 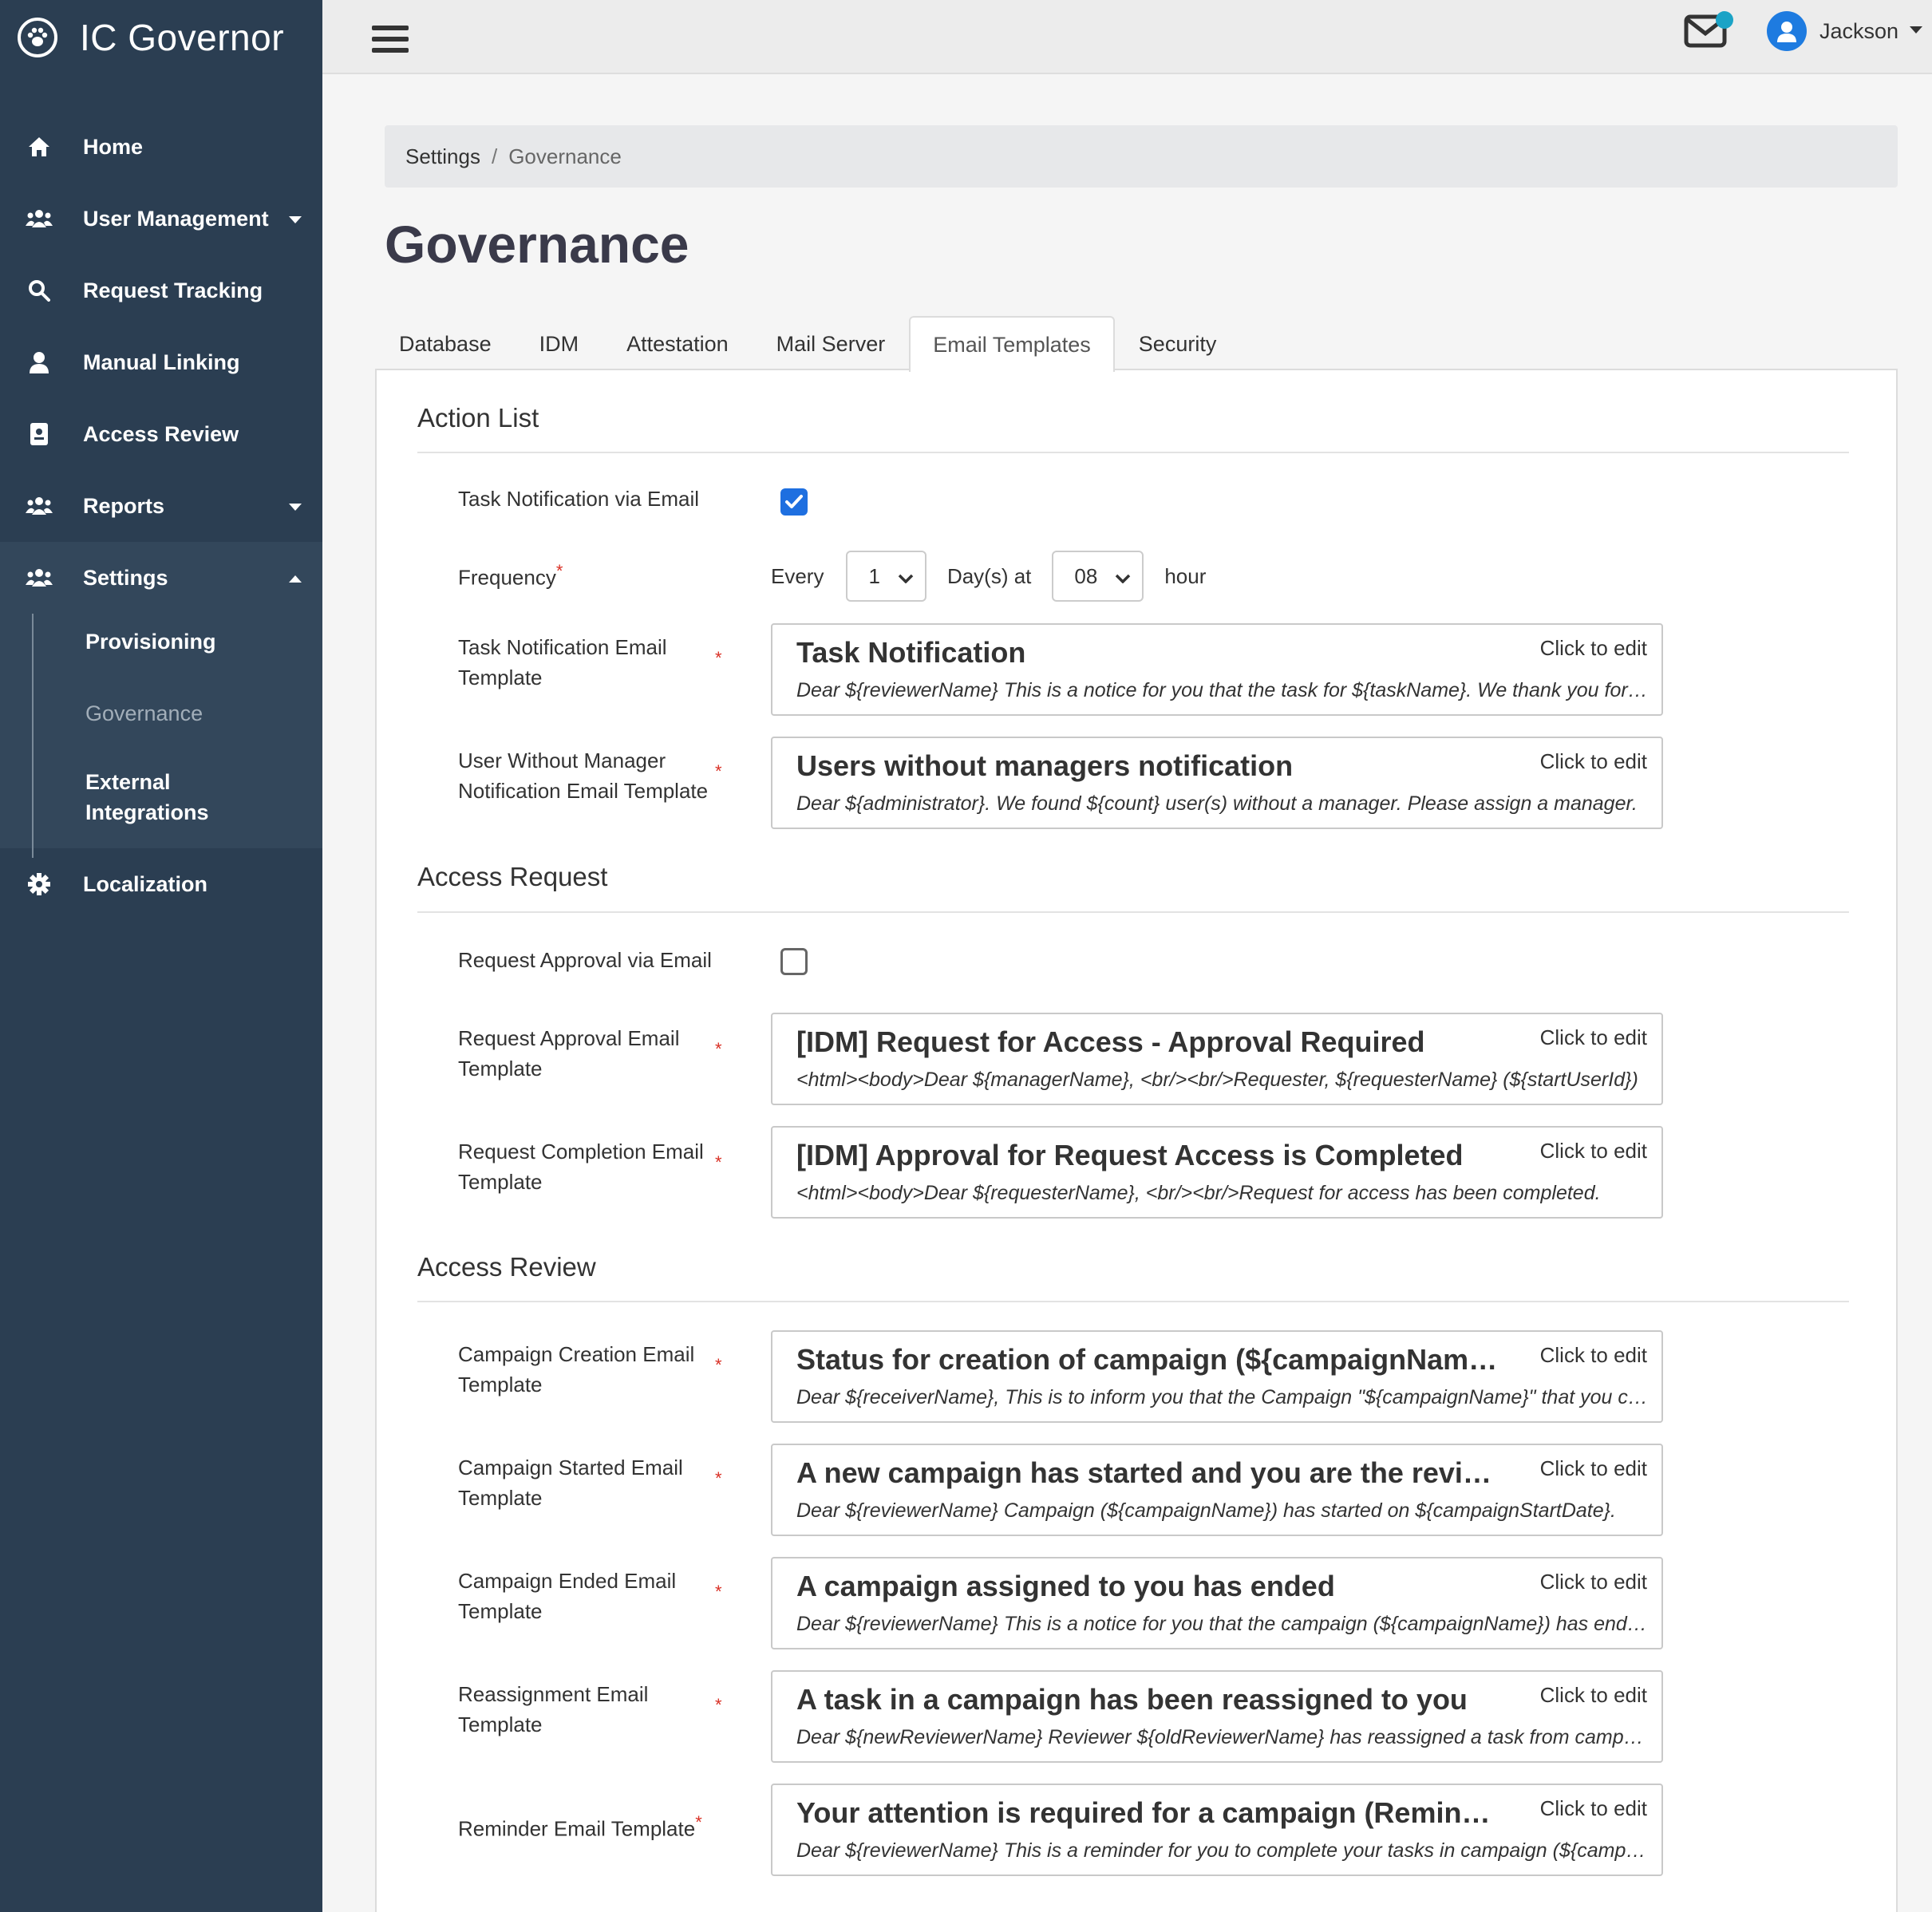 I want to click on sidebar-item-label: Reports, so click(x=124, y=505).